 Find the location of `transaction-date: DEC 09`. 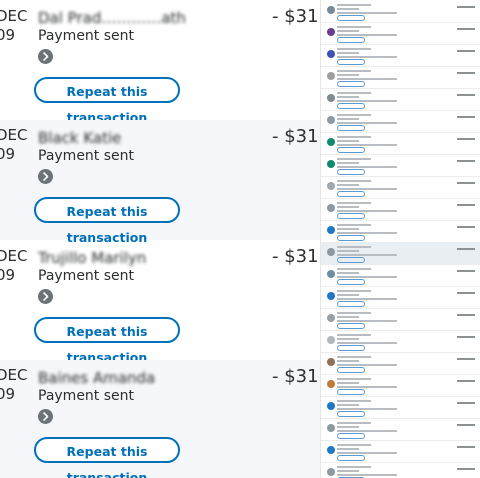

transaction-date: DEC 09 is located at coordinates (14, 265).